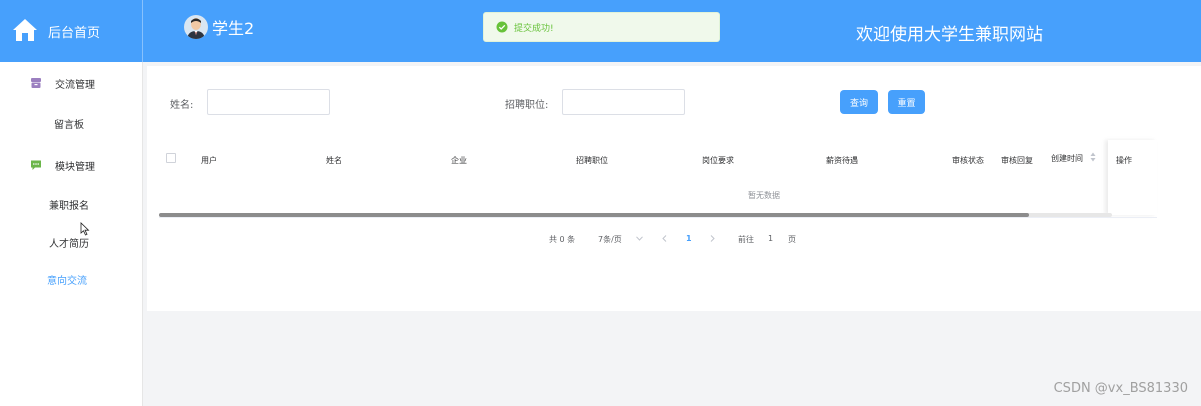  What do you see at coordinates (949, 35) in the screenshot?
I see `site-title: 欢迎使用大学生兼职网站` at bounding box center [949, 35].